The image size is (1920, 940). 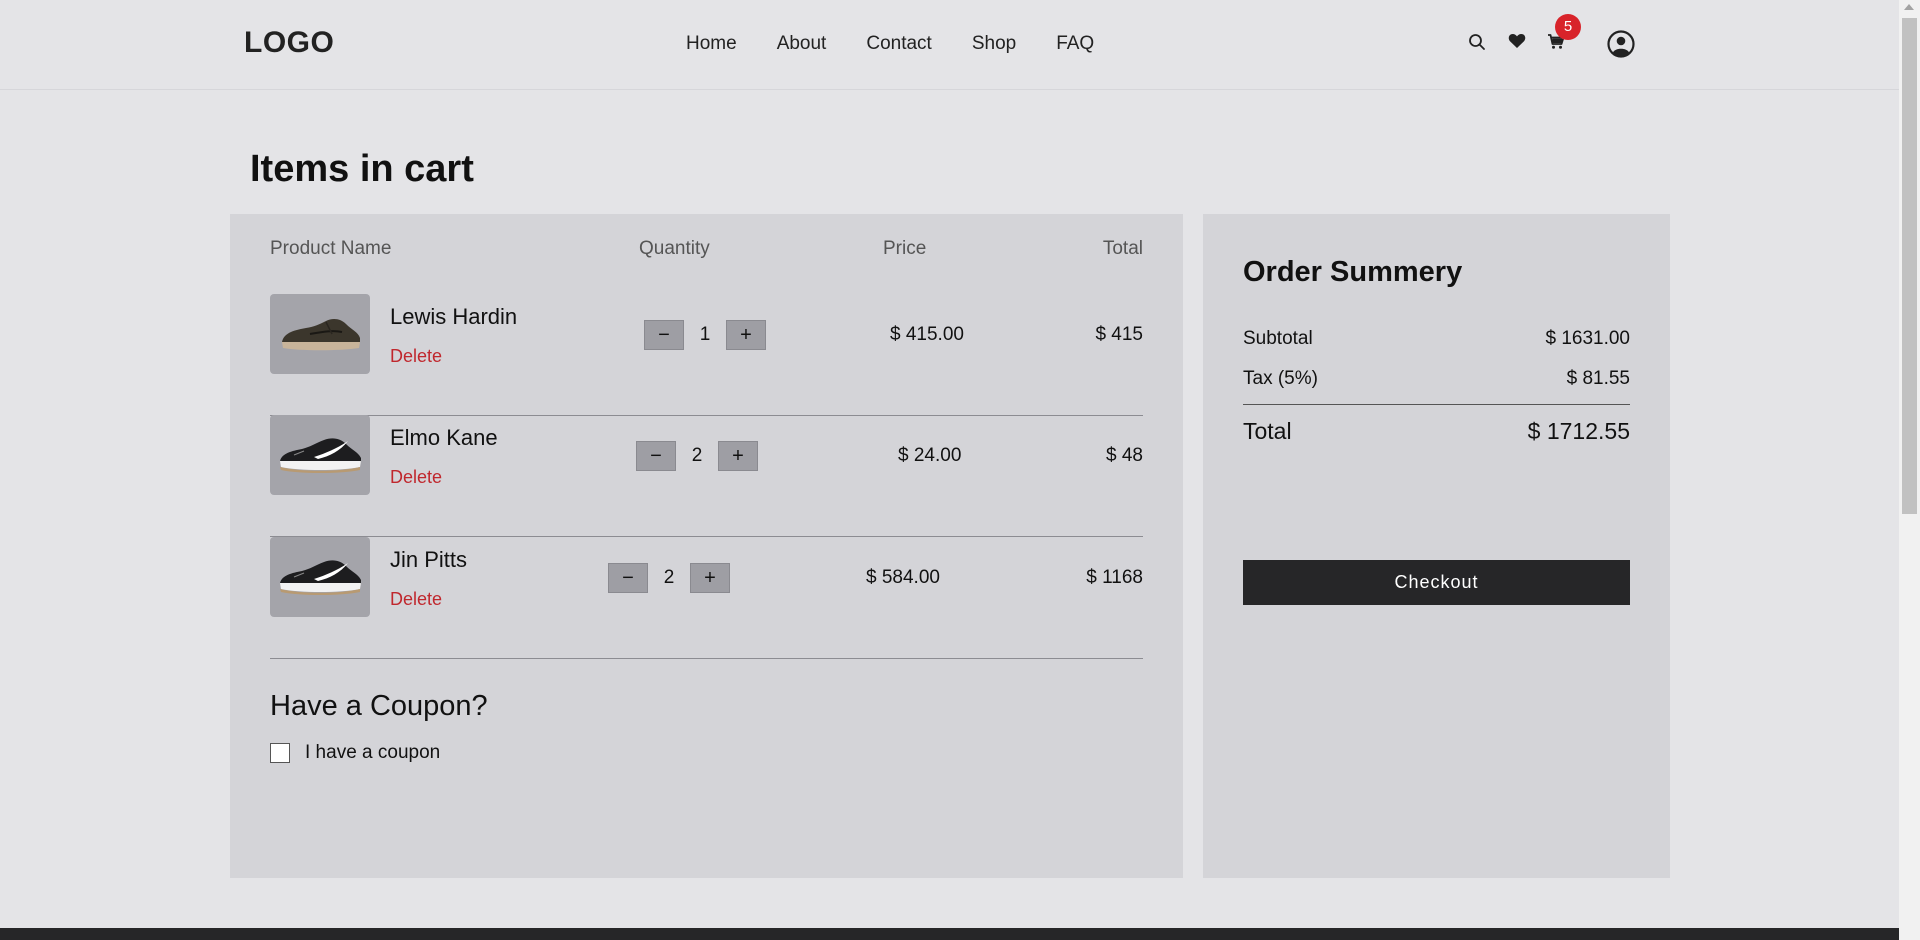 I want to click on coupon-checkbox, so click(x=280, y=753).